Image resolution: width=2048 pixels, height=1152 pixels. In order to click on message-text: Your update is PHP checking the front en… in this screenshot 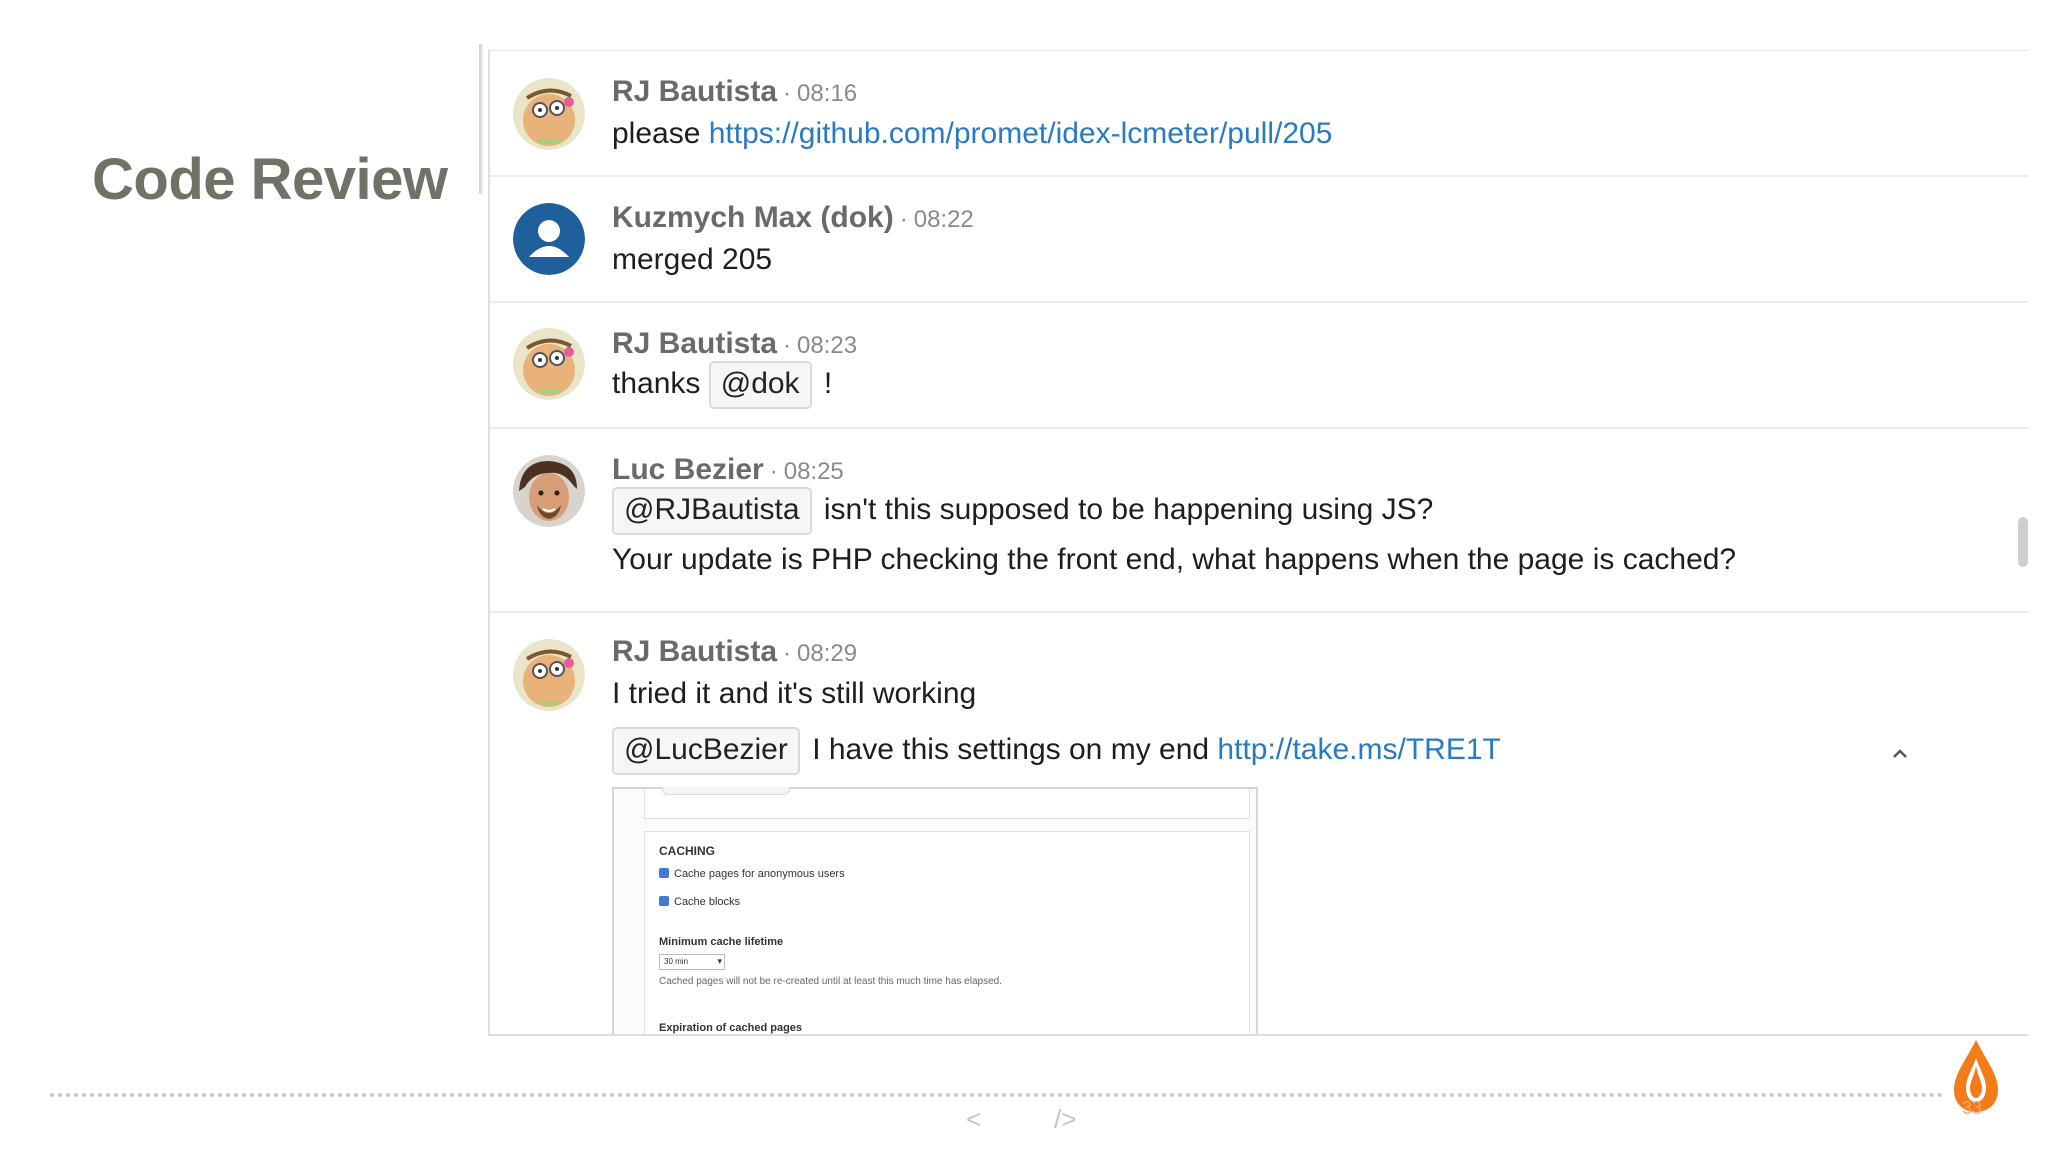, I will do `click(1174, 559)`.